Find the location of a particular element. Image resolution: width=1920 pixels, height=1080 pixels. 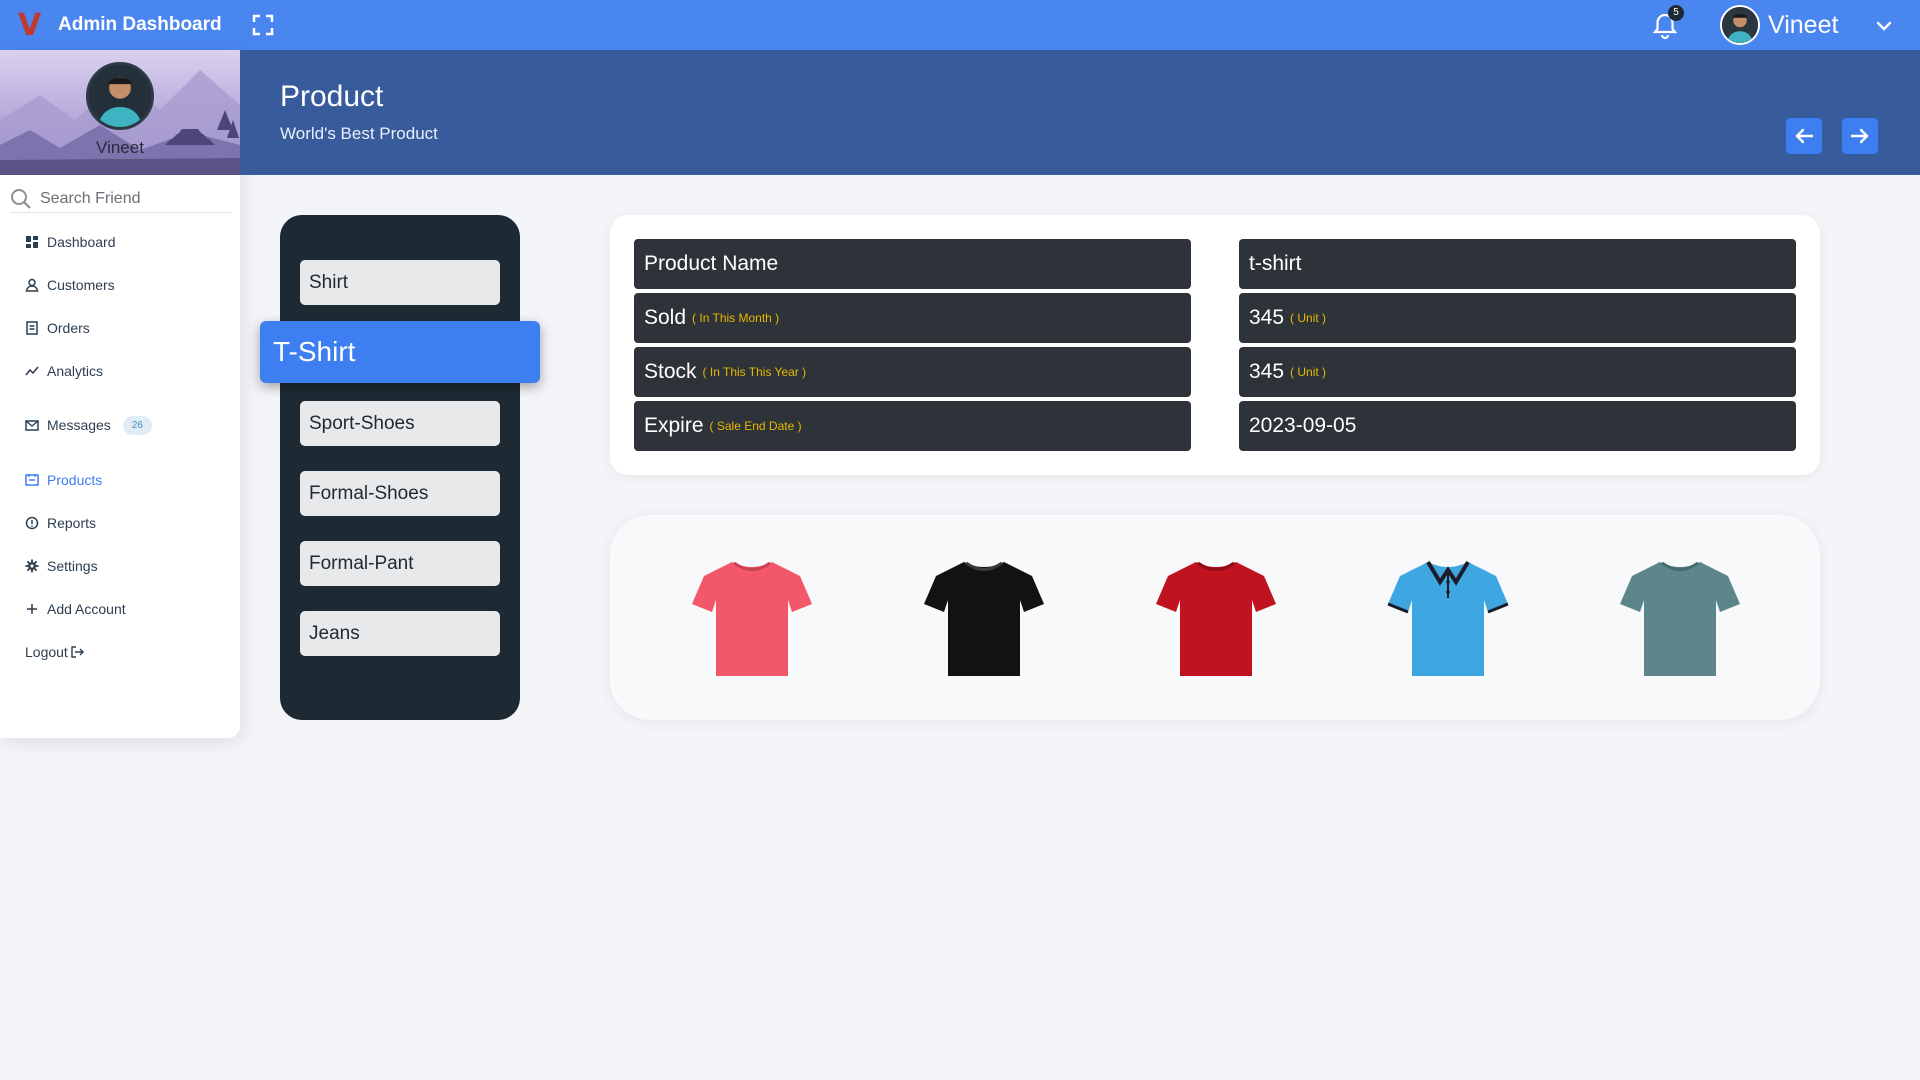

top-bar: V Admin Dashboard 5 Vineet is located at coordinates (960, 25).